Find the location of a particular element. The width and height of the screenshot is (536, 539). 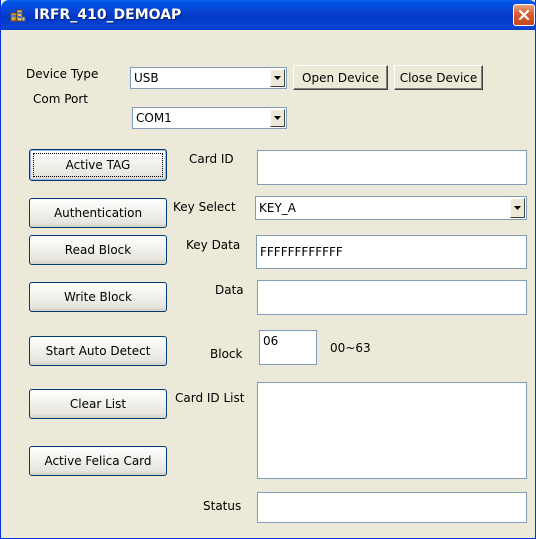

key-select-value: KEY_A is located at coordinates (277, 208).